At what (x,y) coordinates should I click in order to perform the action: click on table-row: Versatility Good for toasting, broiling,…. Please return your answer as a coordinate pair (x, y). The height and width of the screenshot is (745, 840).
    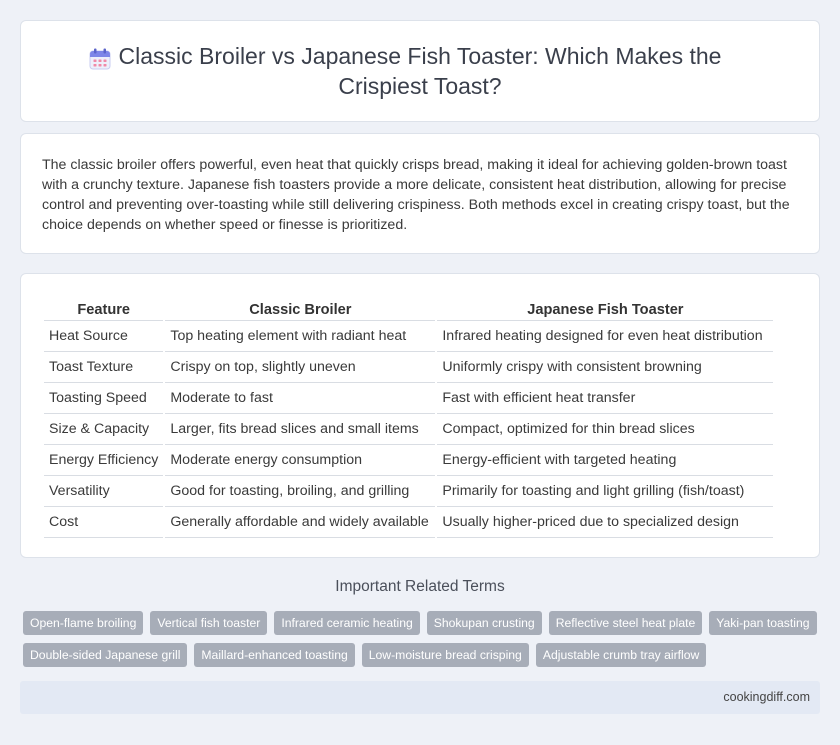
    Looking at the image, I should click on (409, 491).